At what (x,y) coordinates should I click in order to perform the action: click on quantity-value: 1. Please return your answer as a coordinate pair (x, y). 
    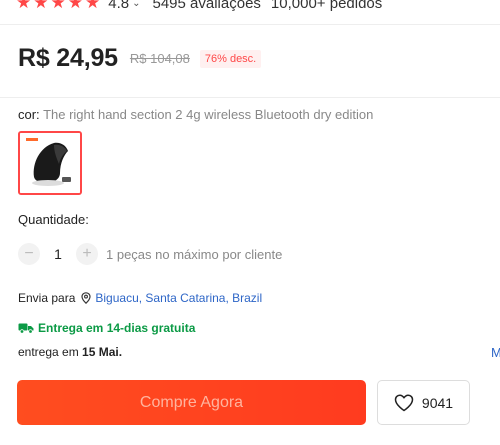
    Looking at the image, I should click on (58, 254).